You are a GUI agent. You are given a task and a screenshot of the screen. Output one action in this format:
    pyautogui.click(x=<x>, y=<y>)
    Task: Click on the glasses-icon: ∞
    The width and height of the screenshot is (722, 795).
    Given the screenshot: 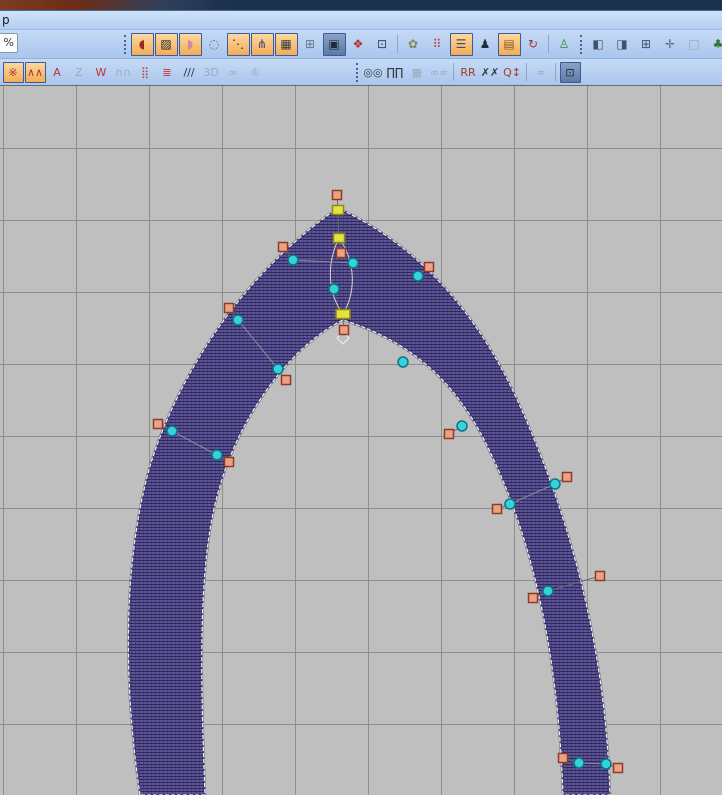 What is the action you would take?
    pyautogui.click(x=233, y=72)
    